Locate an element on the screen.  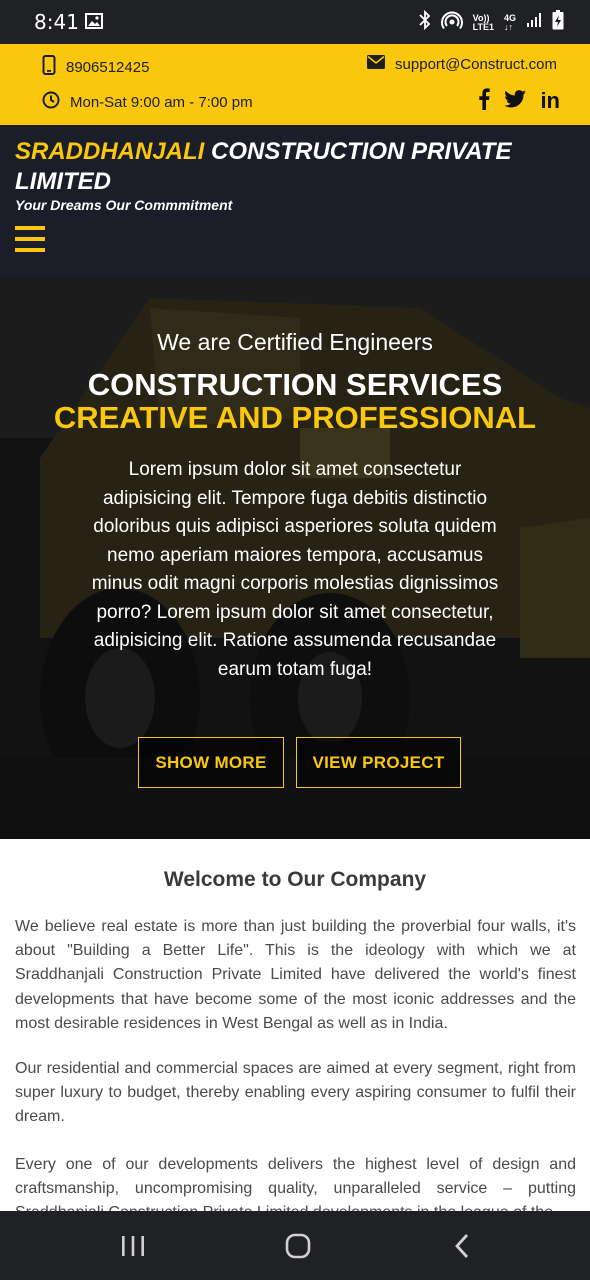
show-more-button: SHOW MORE is located at coordinates (211, 762).